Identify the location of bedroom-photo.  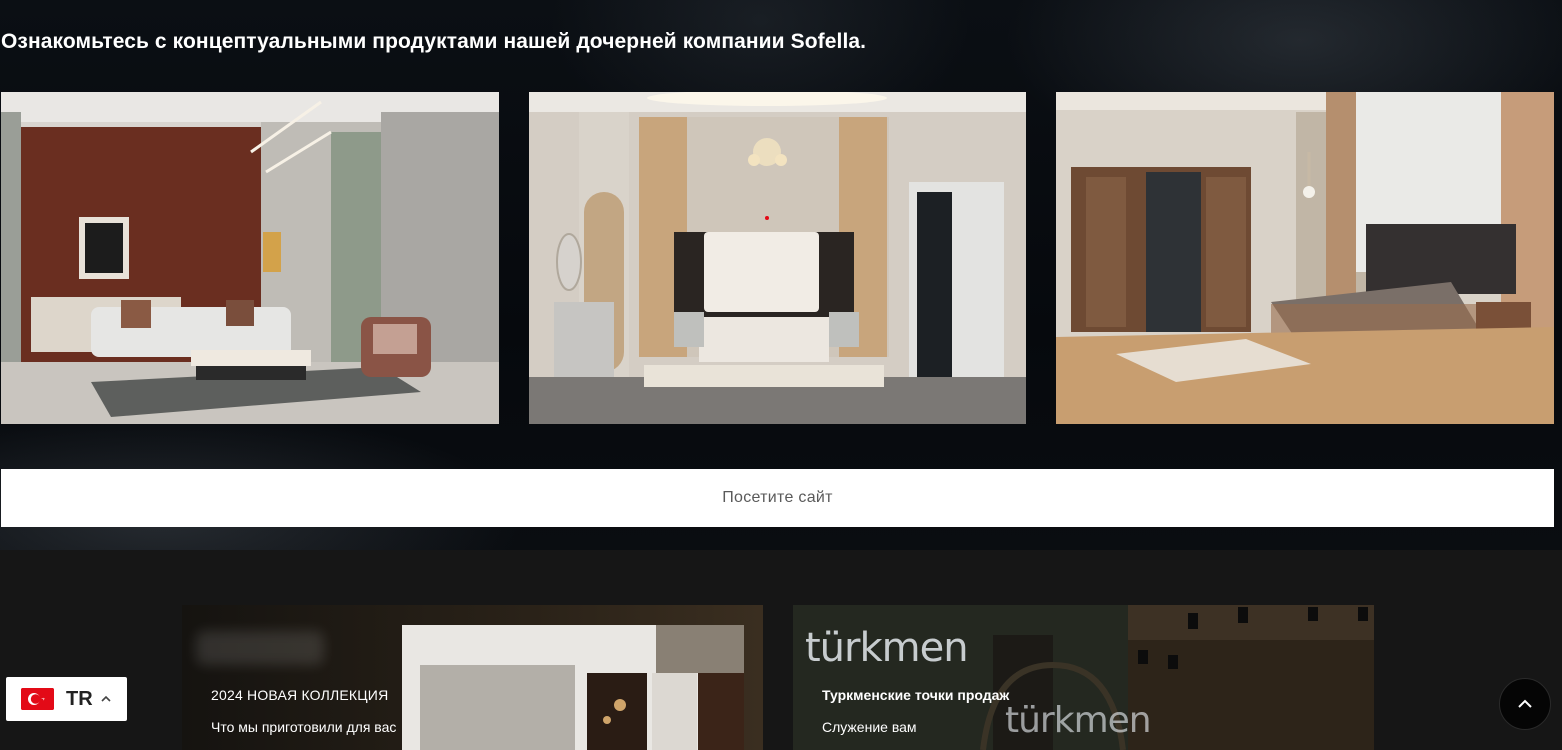
(777, 258).